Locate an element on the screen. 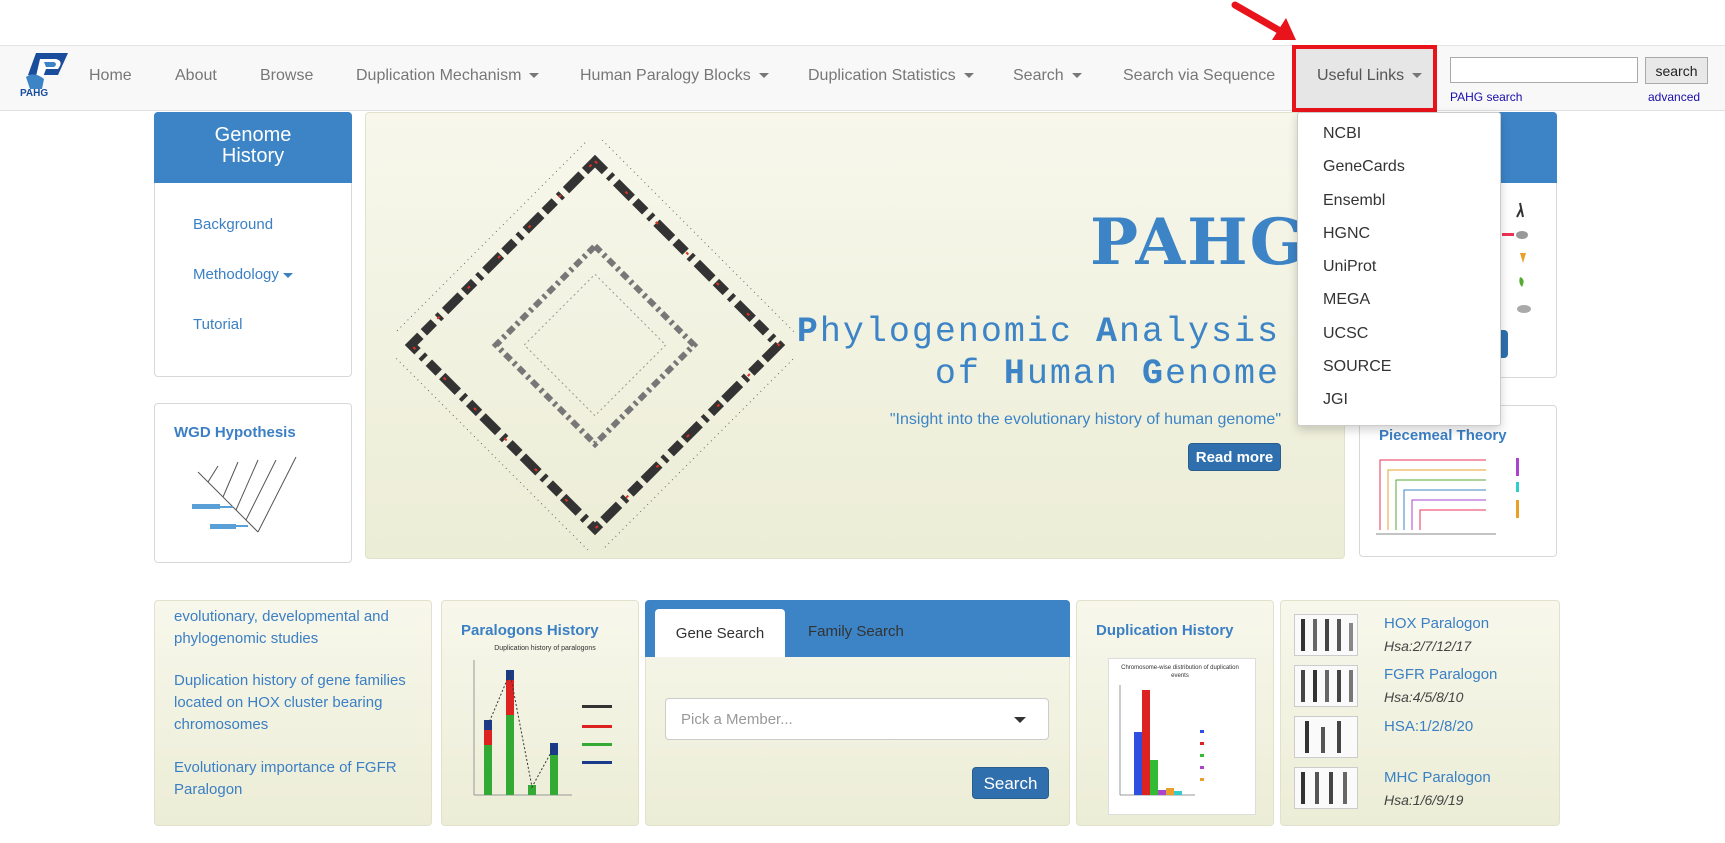 The height and width of the screenshot is (843, 1725). hero-subtitle-initial-p: P is located at coordinates (808, 332).